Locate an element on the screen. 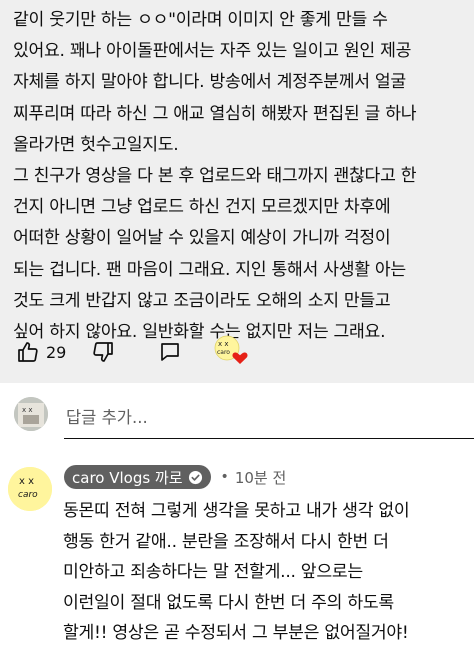 The image size is (474, 652). author-name: caro Vlogs 까로 is located at coordinates (127, 477).